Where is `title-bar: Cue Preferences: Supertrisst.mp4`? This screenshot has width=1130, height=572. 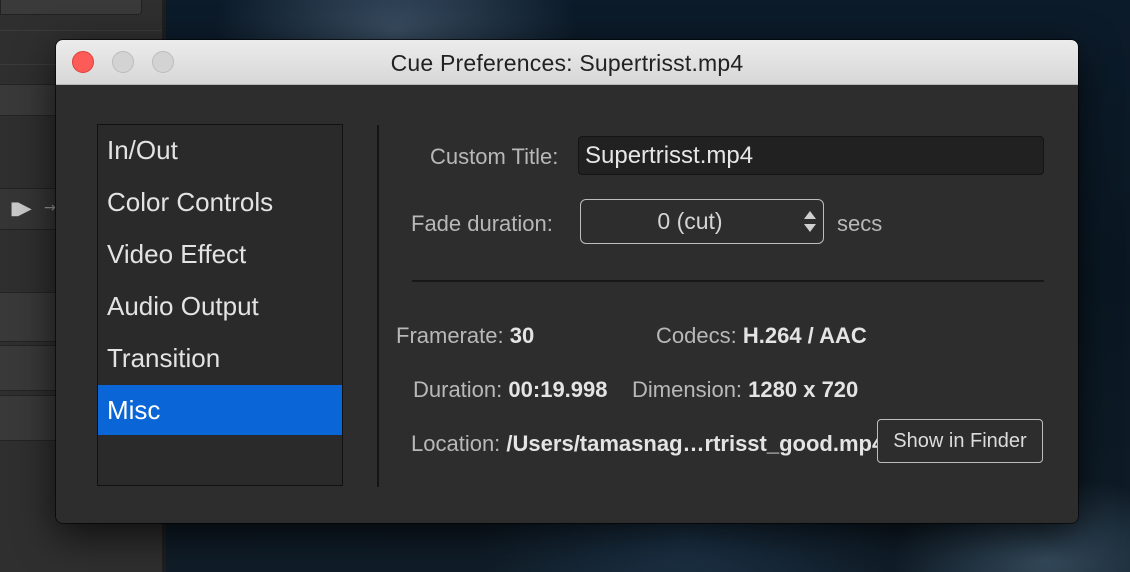
title-bar: Cue Preferences: Supertrisst.mp4 is located at coordinates (567, 62).